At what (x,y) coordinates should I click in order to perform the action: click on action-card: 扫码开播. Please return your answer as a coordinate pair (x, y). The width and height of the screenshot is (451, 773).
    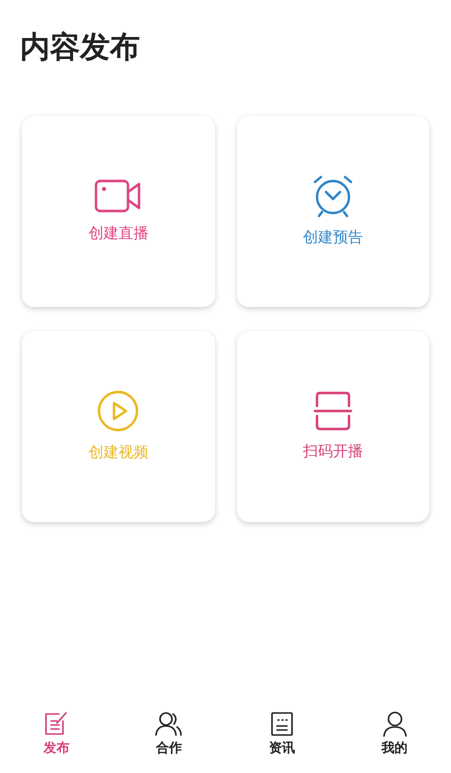
    Looking at the image, I should click on (332, 426).